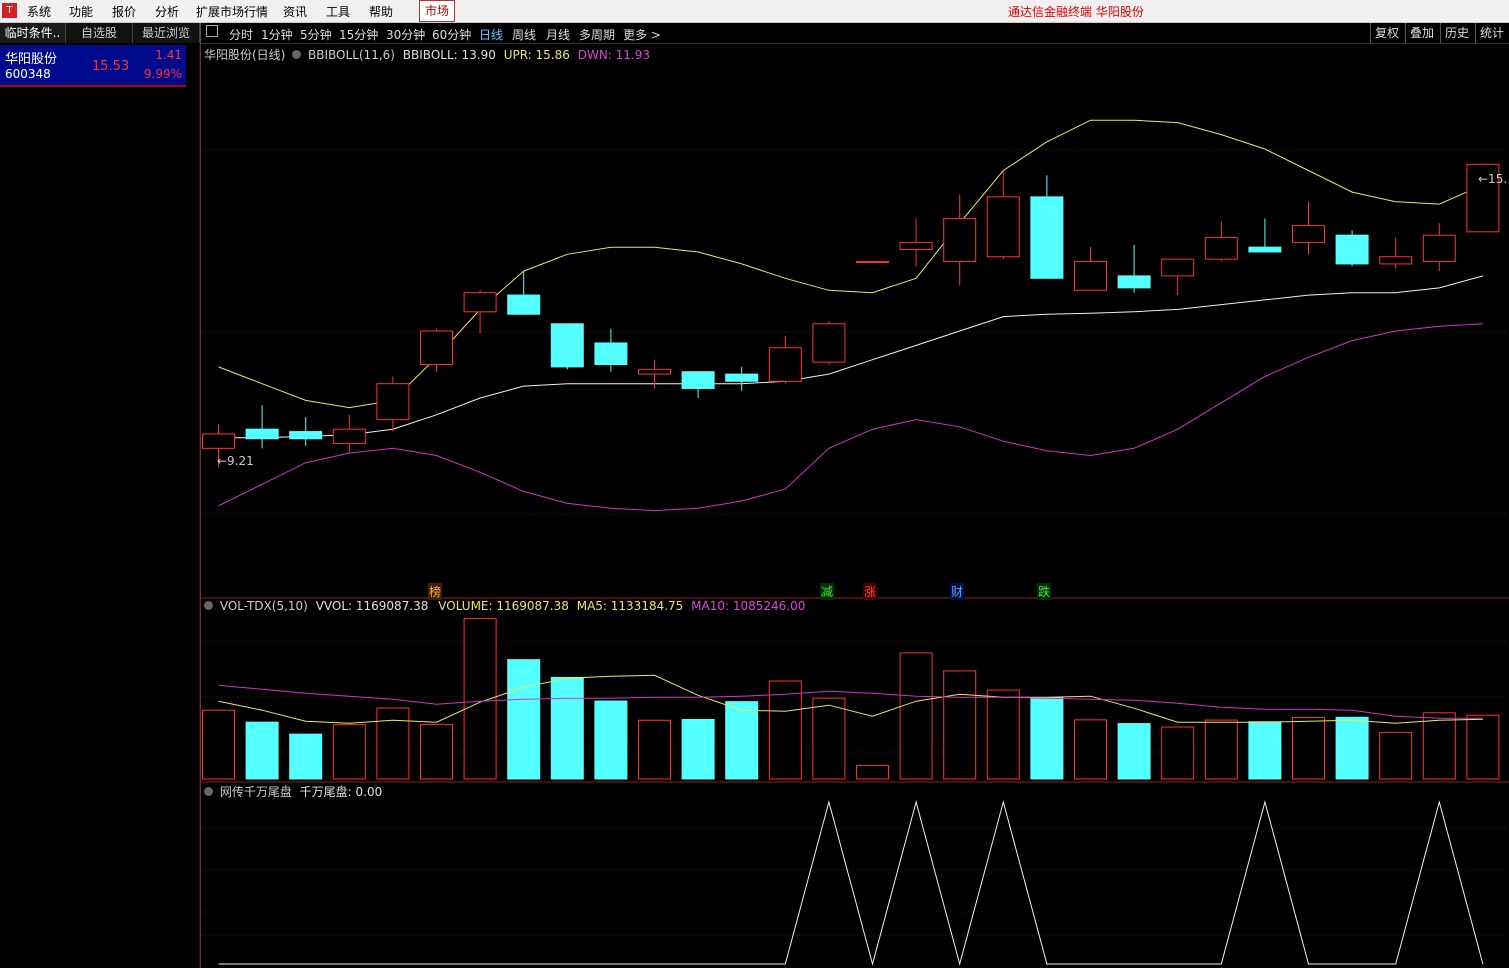 The width and height of the screenshot is (1509, 968). Describe the element at coordinates (827, 591) in the screenshot. I see `event-marker: 减` at that location.